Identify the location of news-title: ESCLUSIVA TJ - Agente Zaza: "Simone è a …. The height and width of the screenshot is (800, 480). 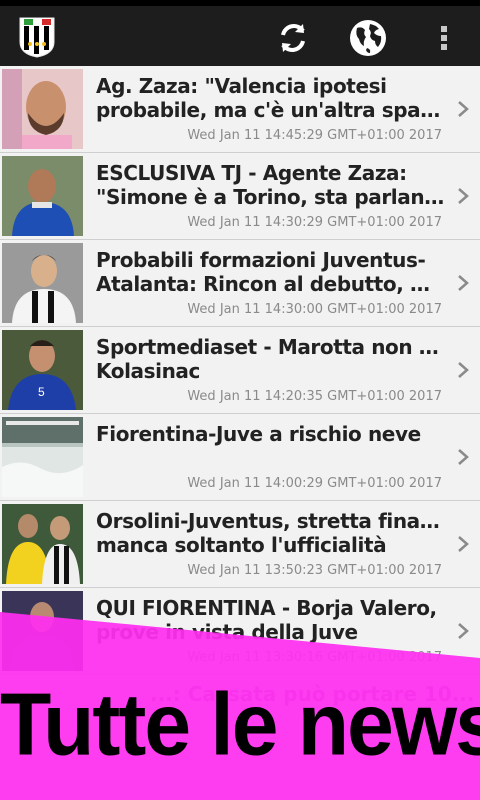
(271, 185).